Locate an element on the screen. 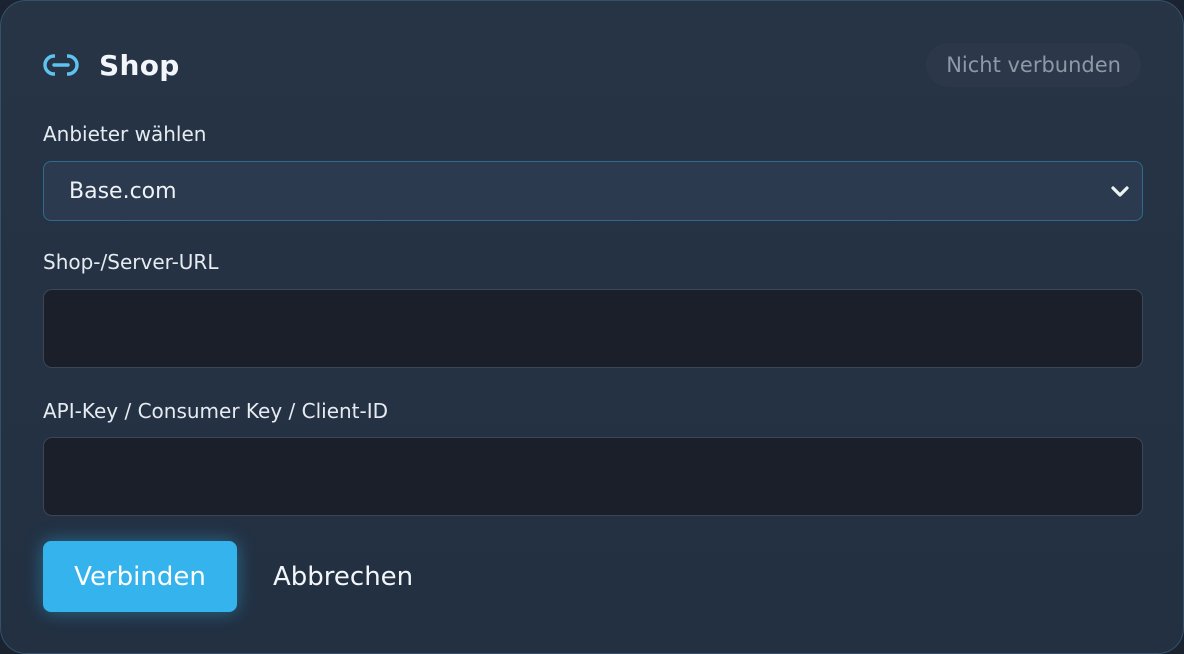  provider-select: Base.com is located at coordinates (593, 191).